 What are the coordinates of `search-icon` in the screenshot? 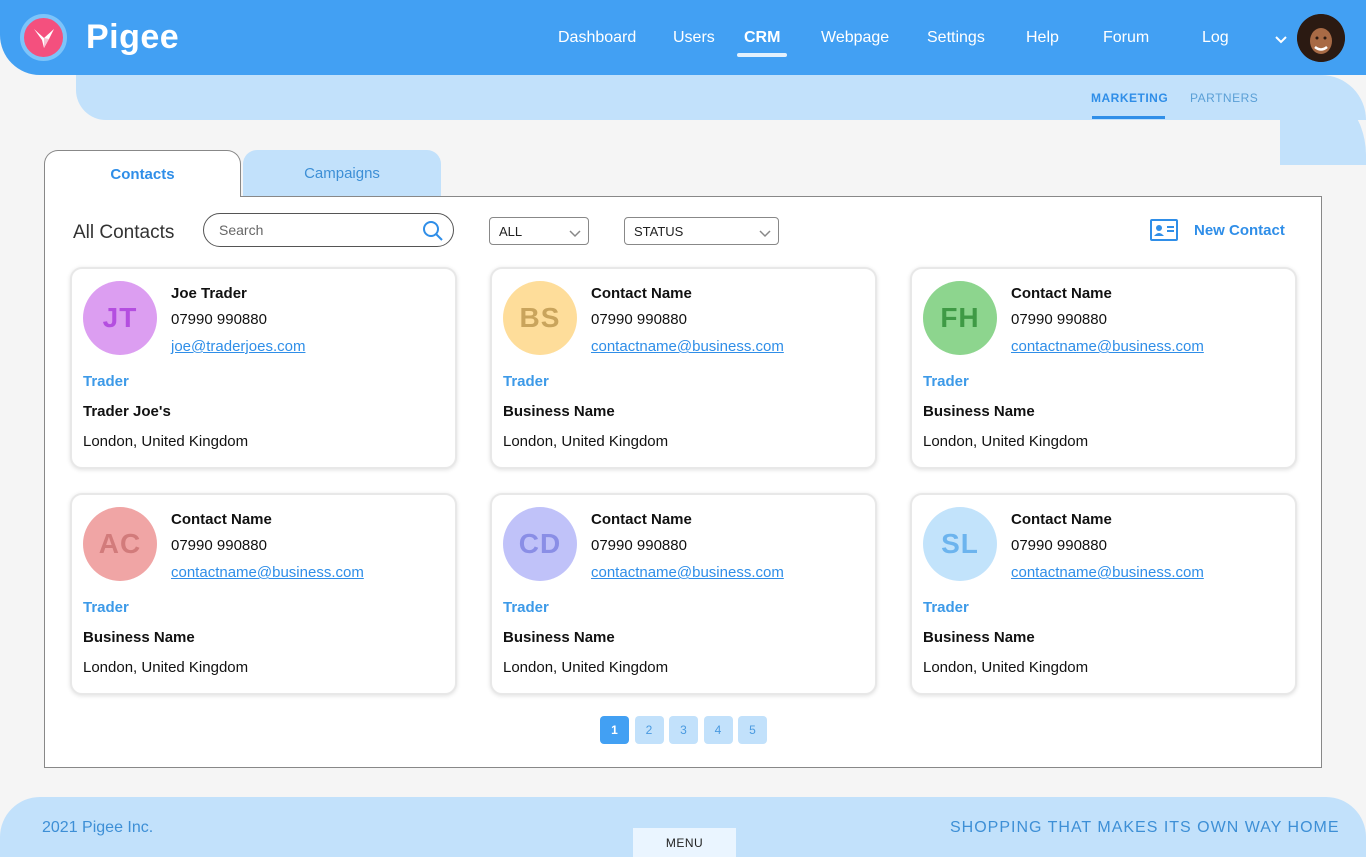 It's located at (433, 233).